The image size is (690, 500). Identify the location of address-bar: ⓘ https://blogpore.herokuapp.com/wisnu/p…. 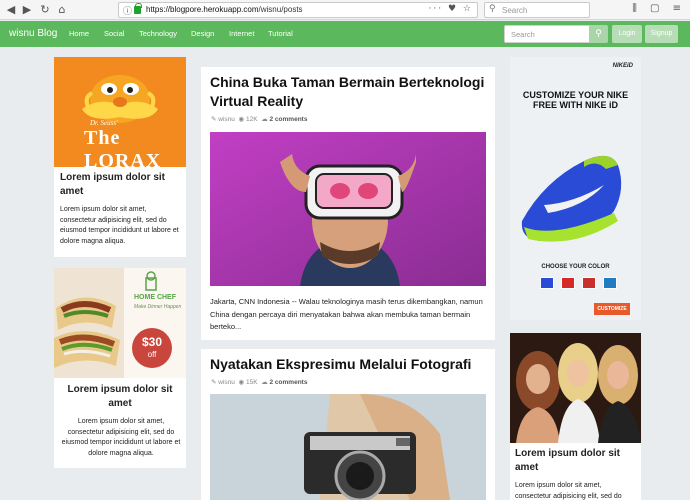
(298, 10).